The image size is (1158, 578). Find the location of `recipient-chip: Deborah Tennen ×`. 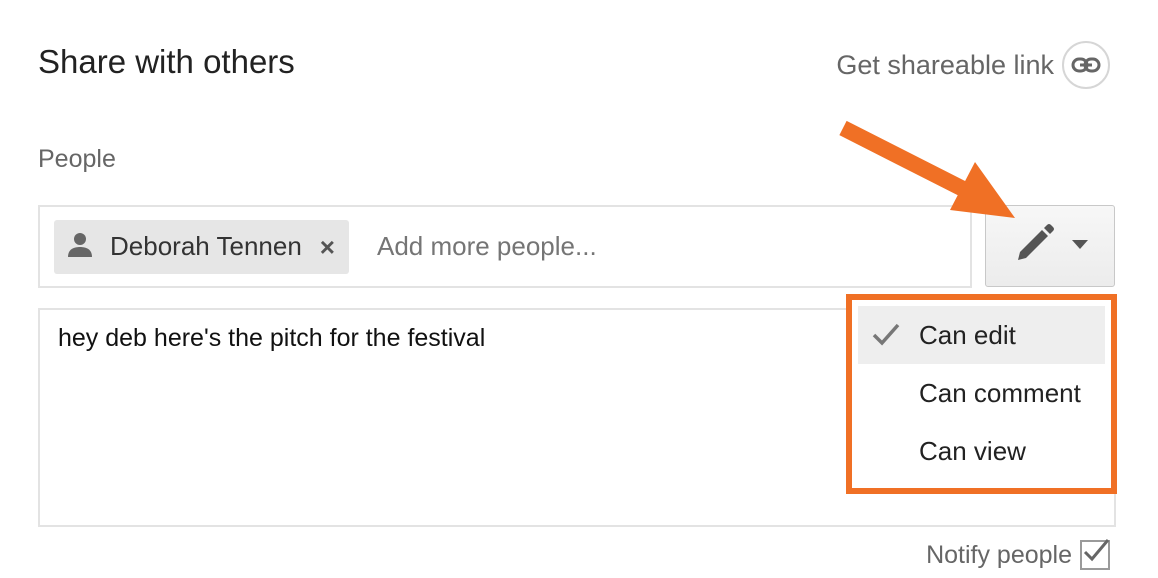

recipient-chip: Deborah Tennen × is located at coordinates (201, 246).